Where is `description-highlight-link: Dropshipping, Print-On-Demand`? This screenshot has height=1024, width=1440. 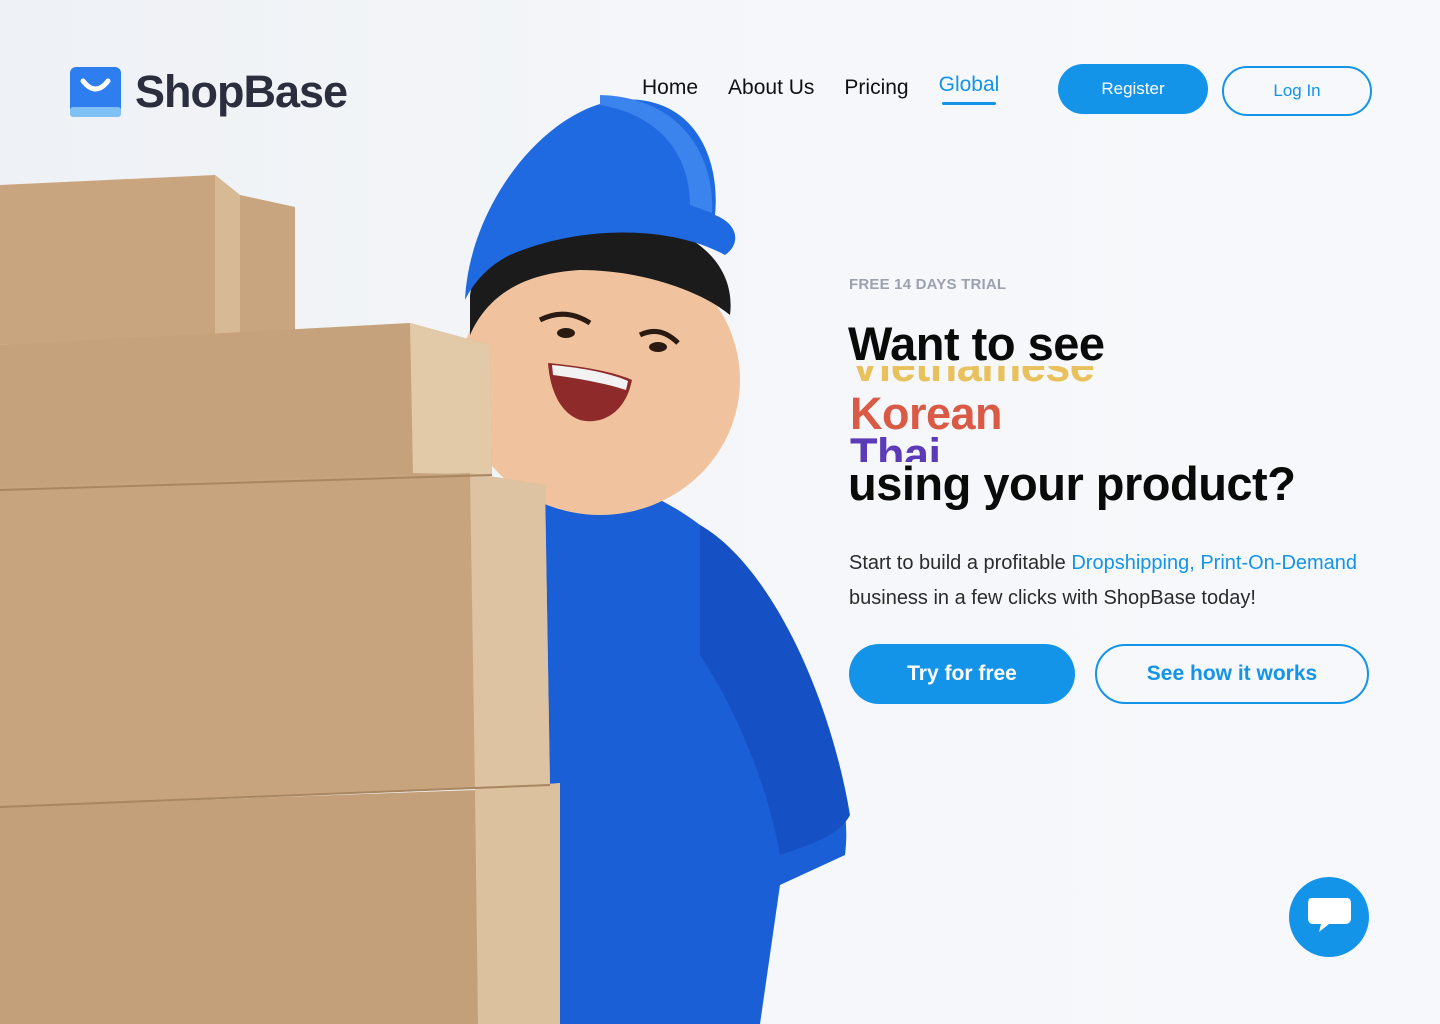 description-highlight-link: Dropshipping, Print-On-Demand is located at coordinates (1214, 563).